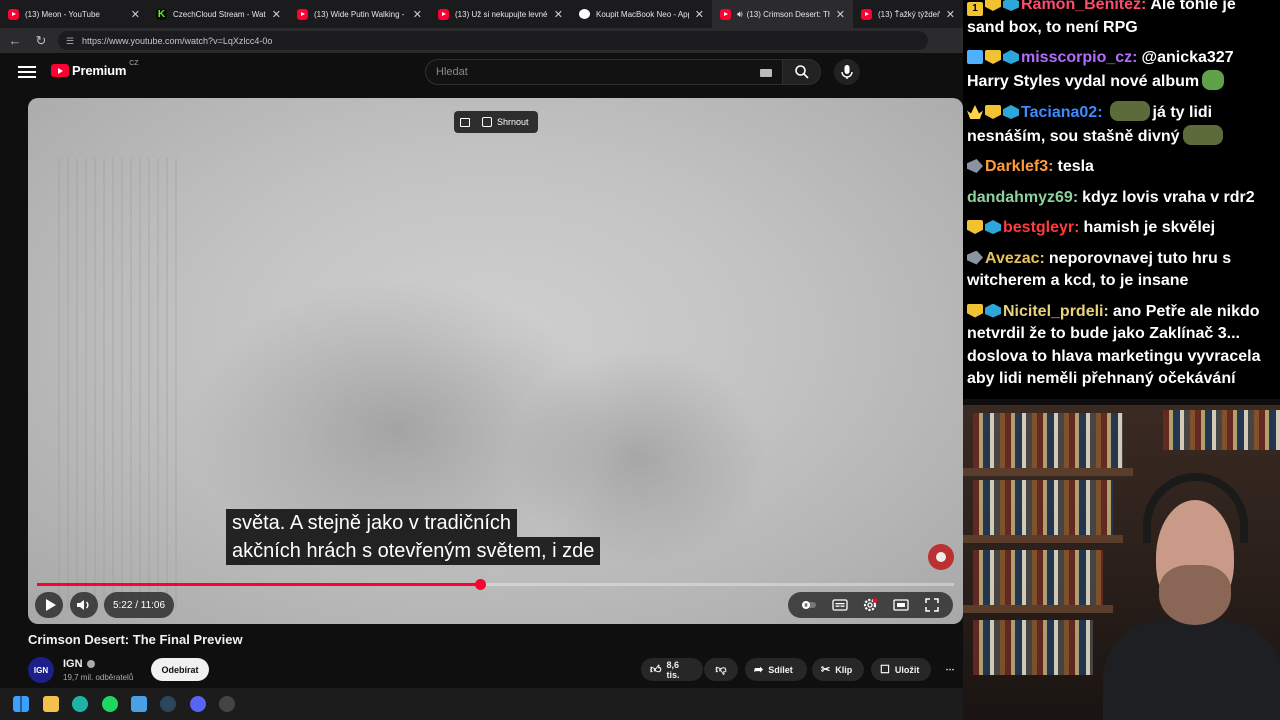  Describe the element at coordinates (21, 704) in the screenshot. I see `windows-start-icon` at that location.